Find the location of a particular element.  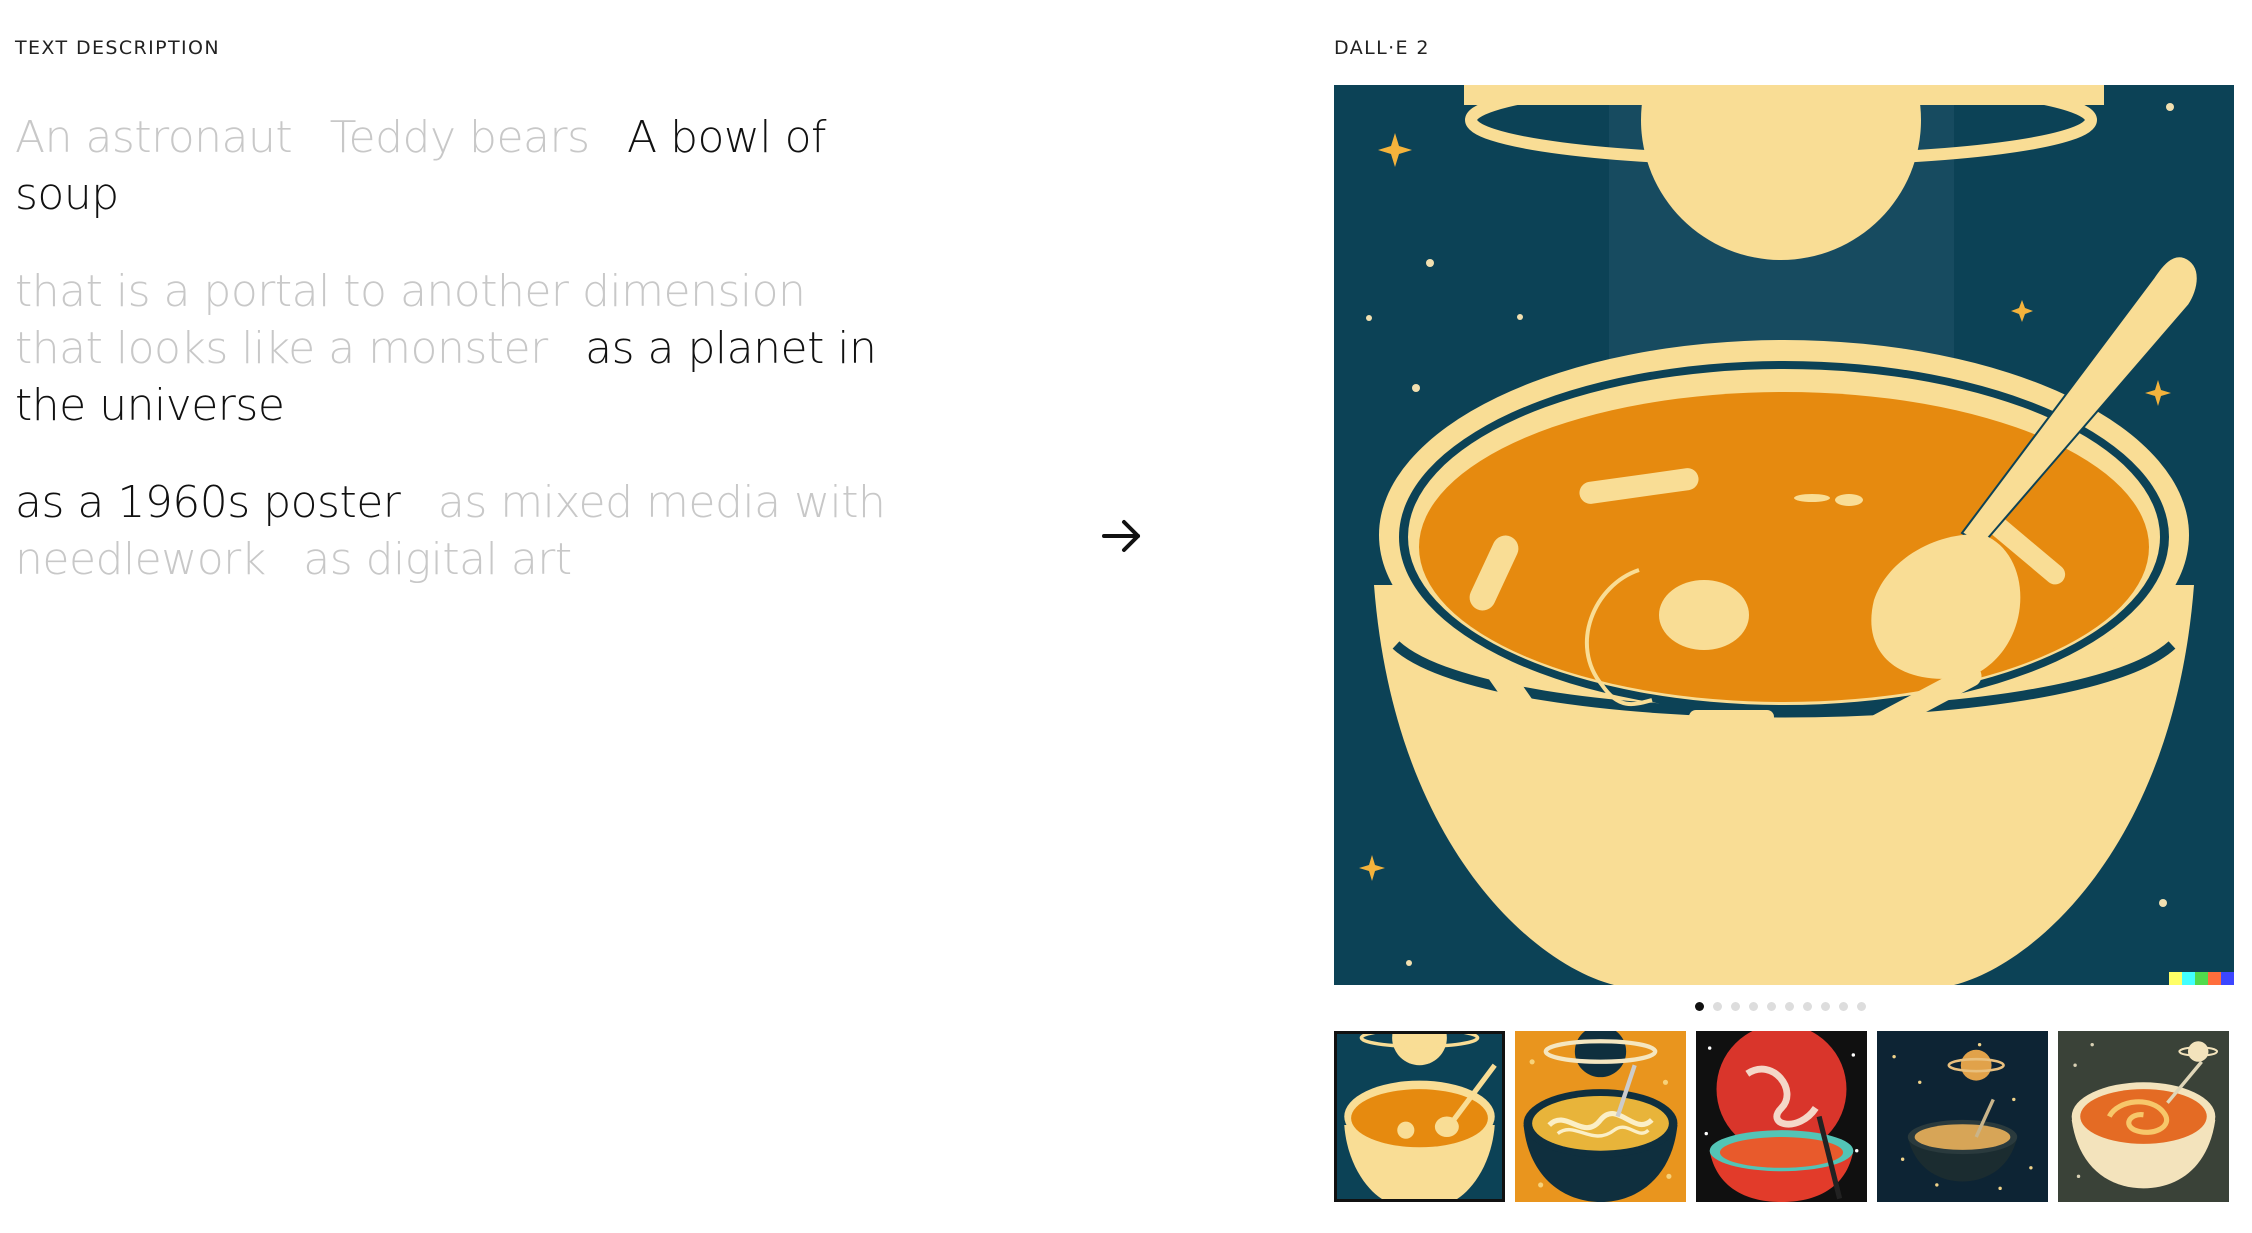

thumbnail-soup-swirl-space is located at coordinates (2143, 1116).